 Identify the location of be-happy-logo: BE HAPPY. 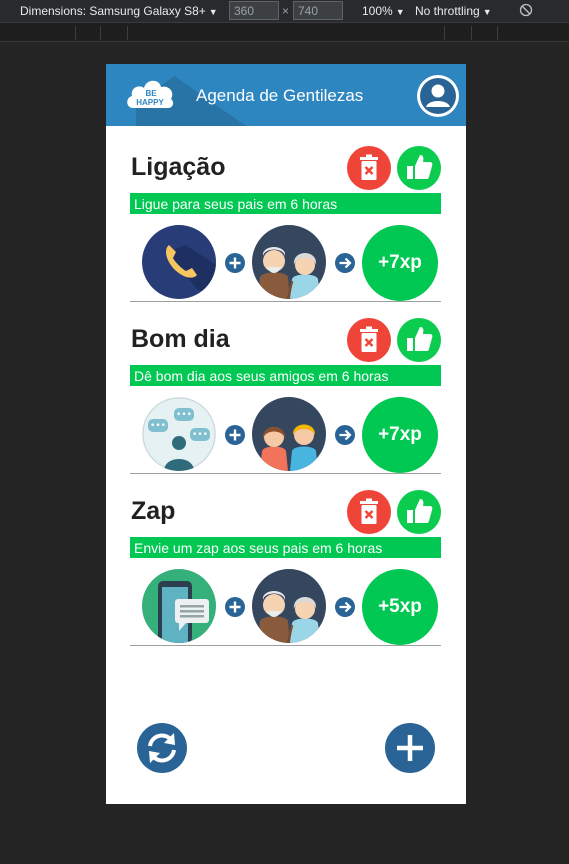
(150, 94).